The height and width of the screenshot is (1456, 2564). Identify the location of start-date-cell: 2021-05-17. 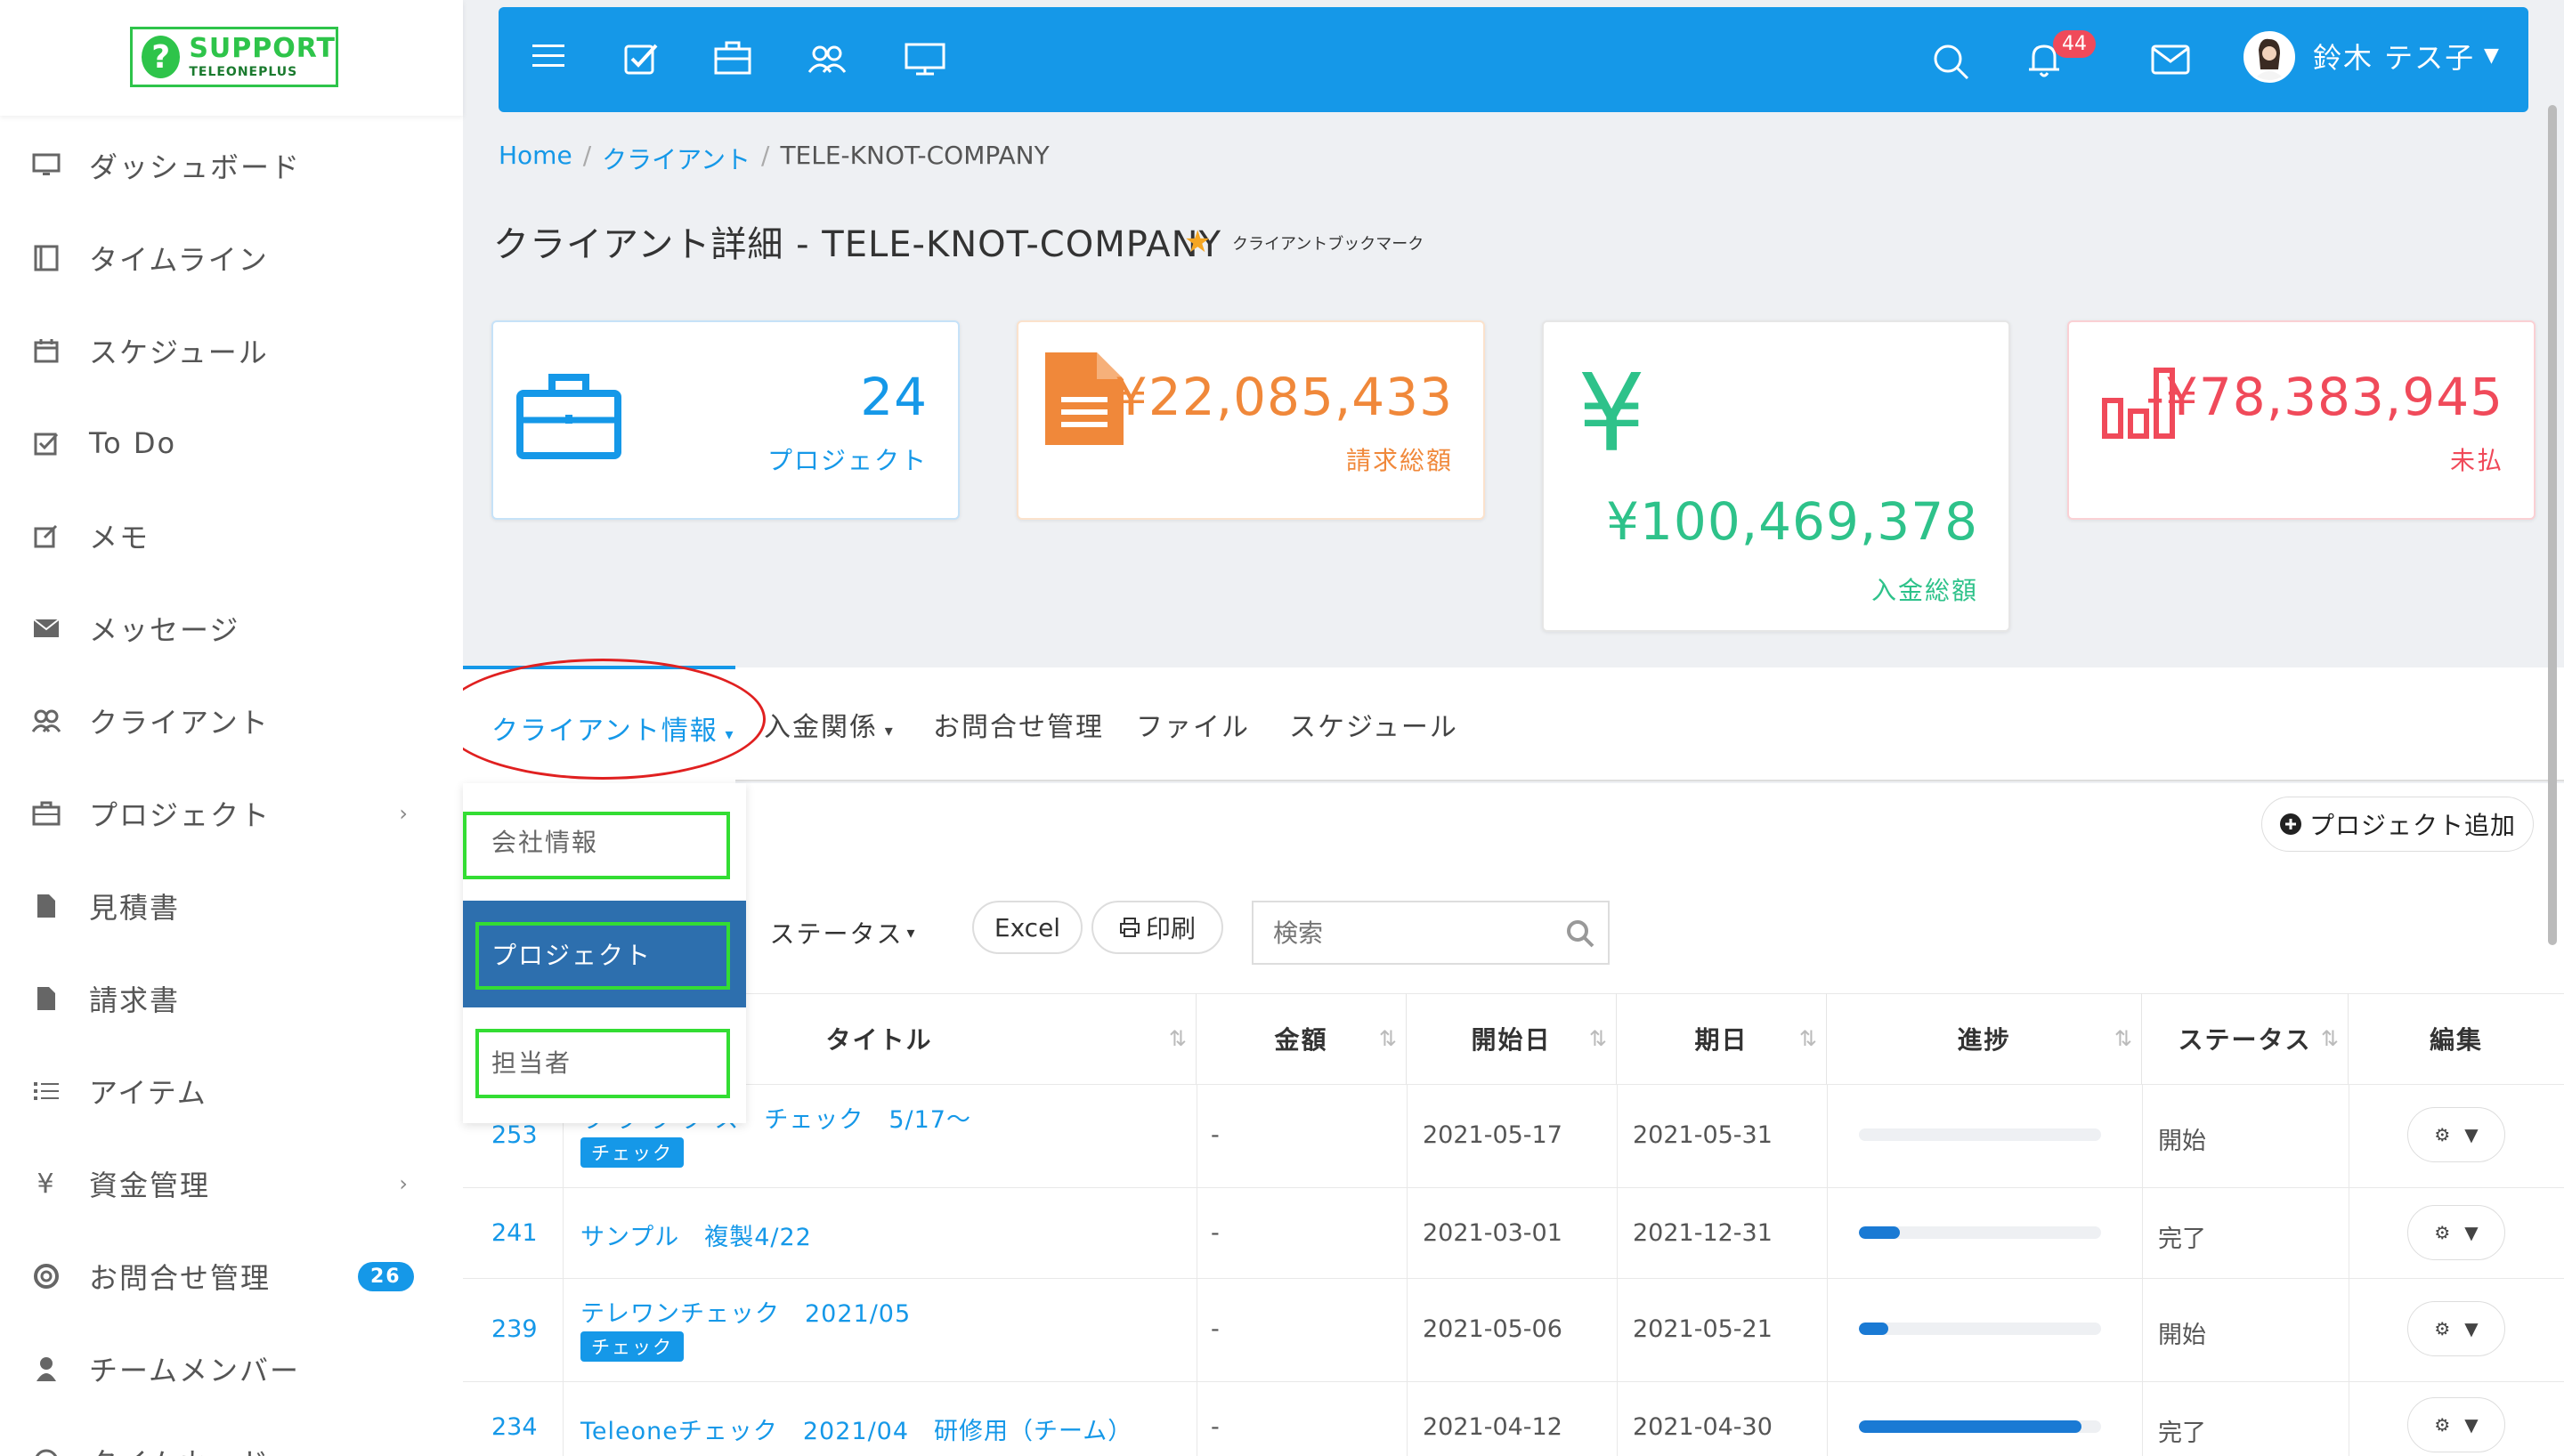
(1492, 1135).